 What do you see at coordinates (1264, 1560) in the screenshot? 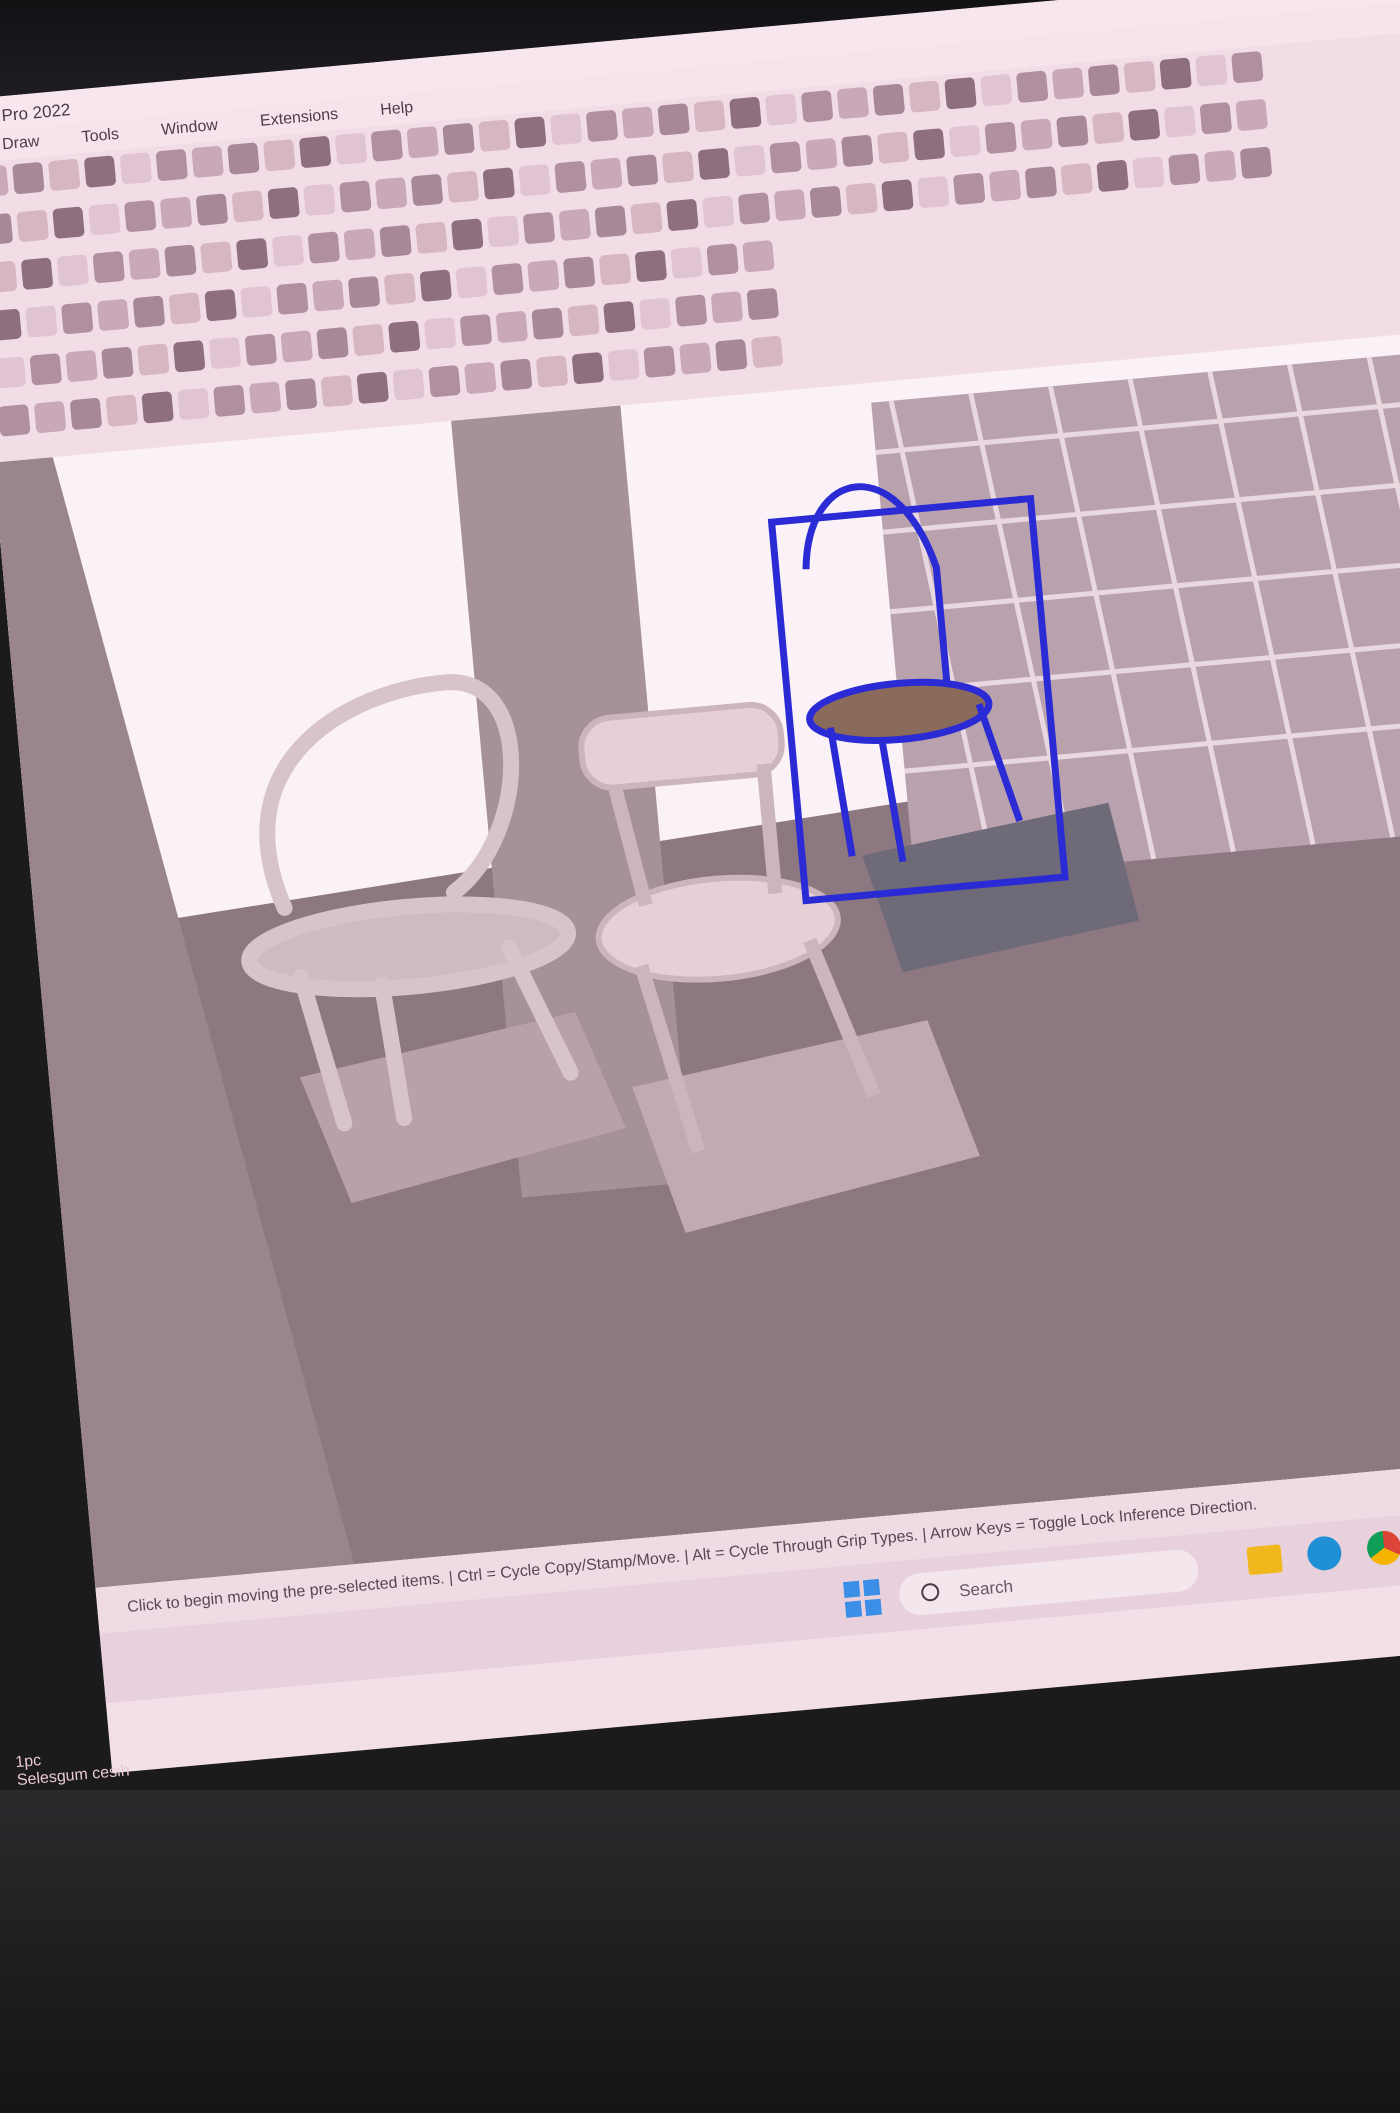
I see `folder-icon` at bounding box center [1264, 1560].